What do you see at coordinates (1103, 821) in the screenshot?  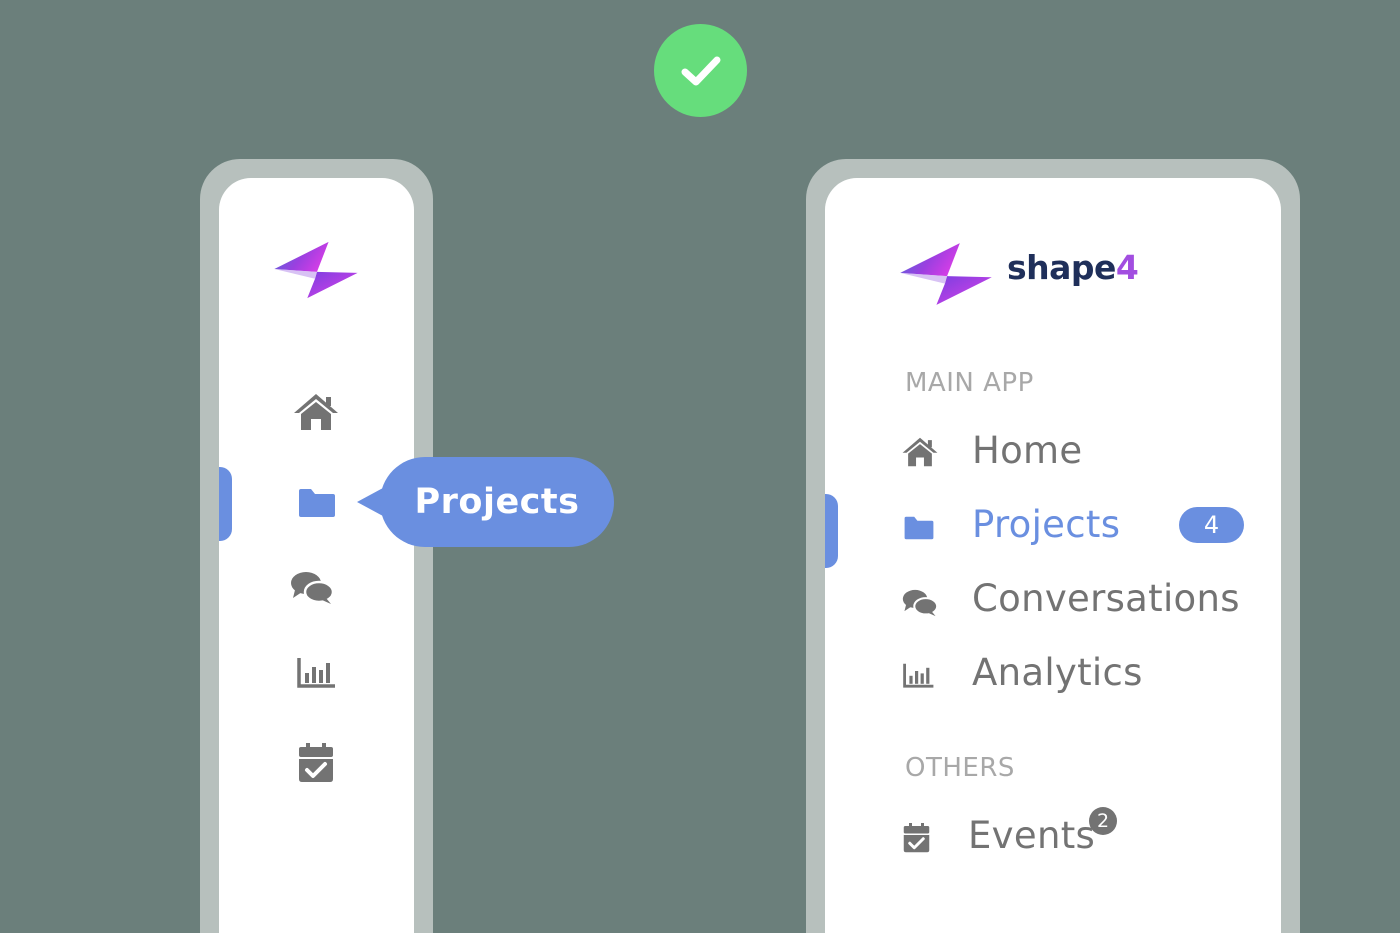 I see `events-count-badge: 2` at bounding box center [1103, 821].